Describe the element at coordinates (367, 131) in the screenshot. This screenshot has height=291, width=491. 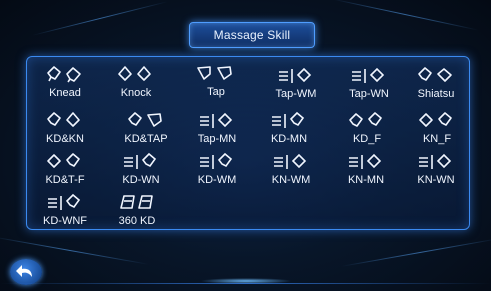
I see `skill-button-kd-f: KD_F` at that location.